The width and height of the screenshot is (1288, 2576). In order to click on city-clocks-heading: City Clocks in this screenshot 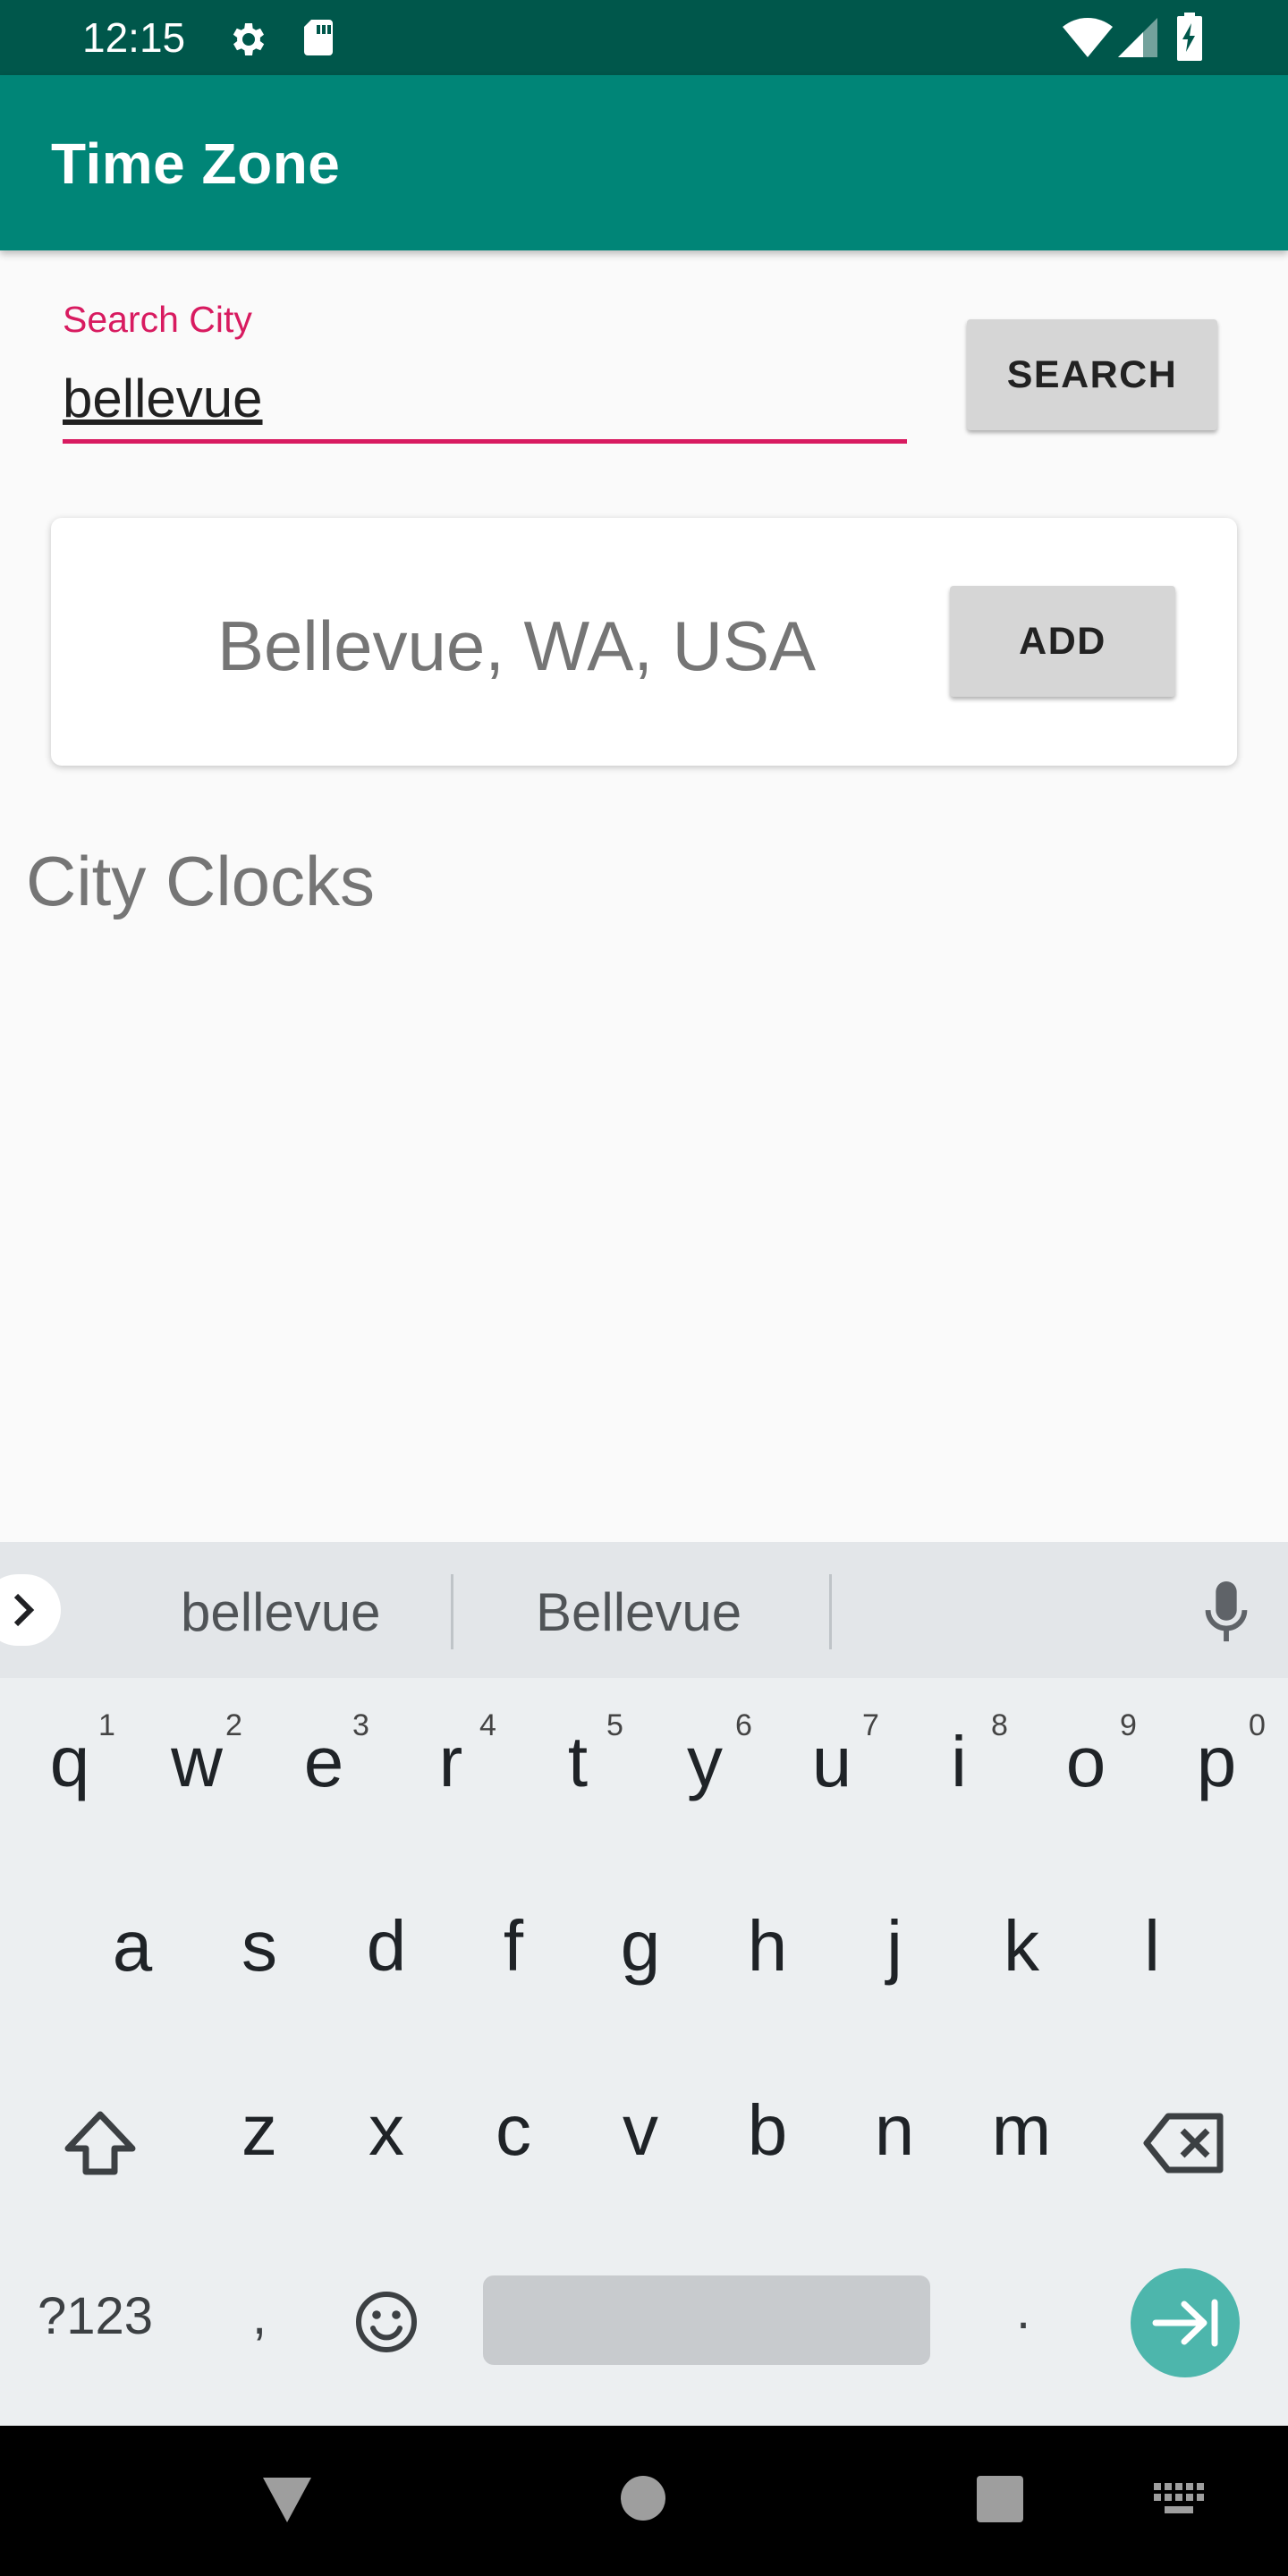, I will do `click(201, 881)`.